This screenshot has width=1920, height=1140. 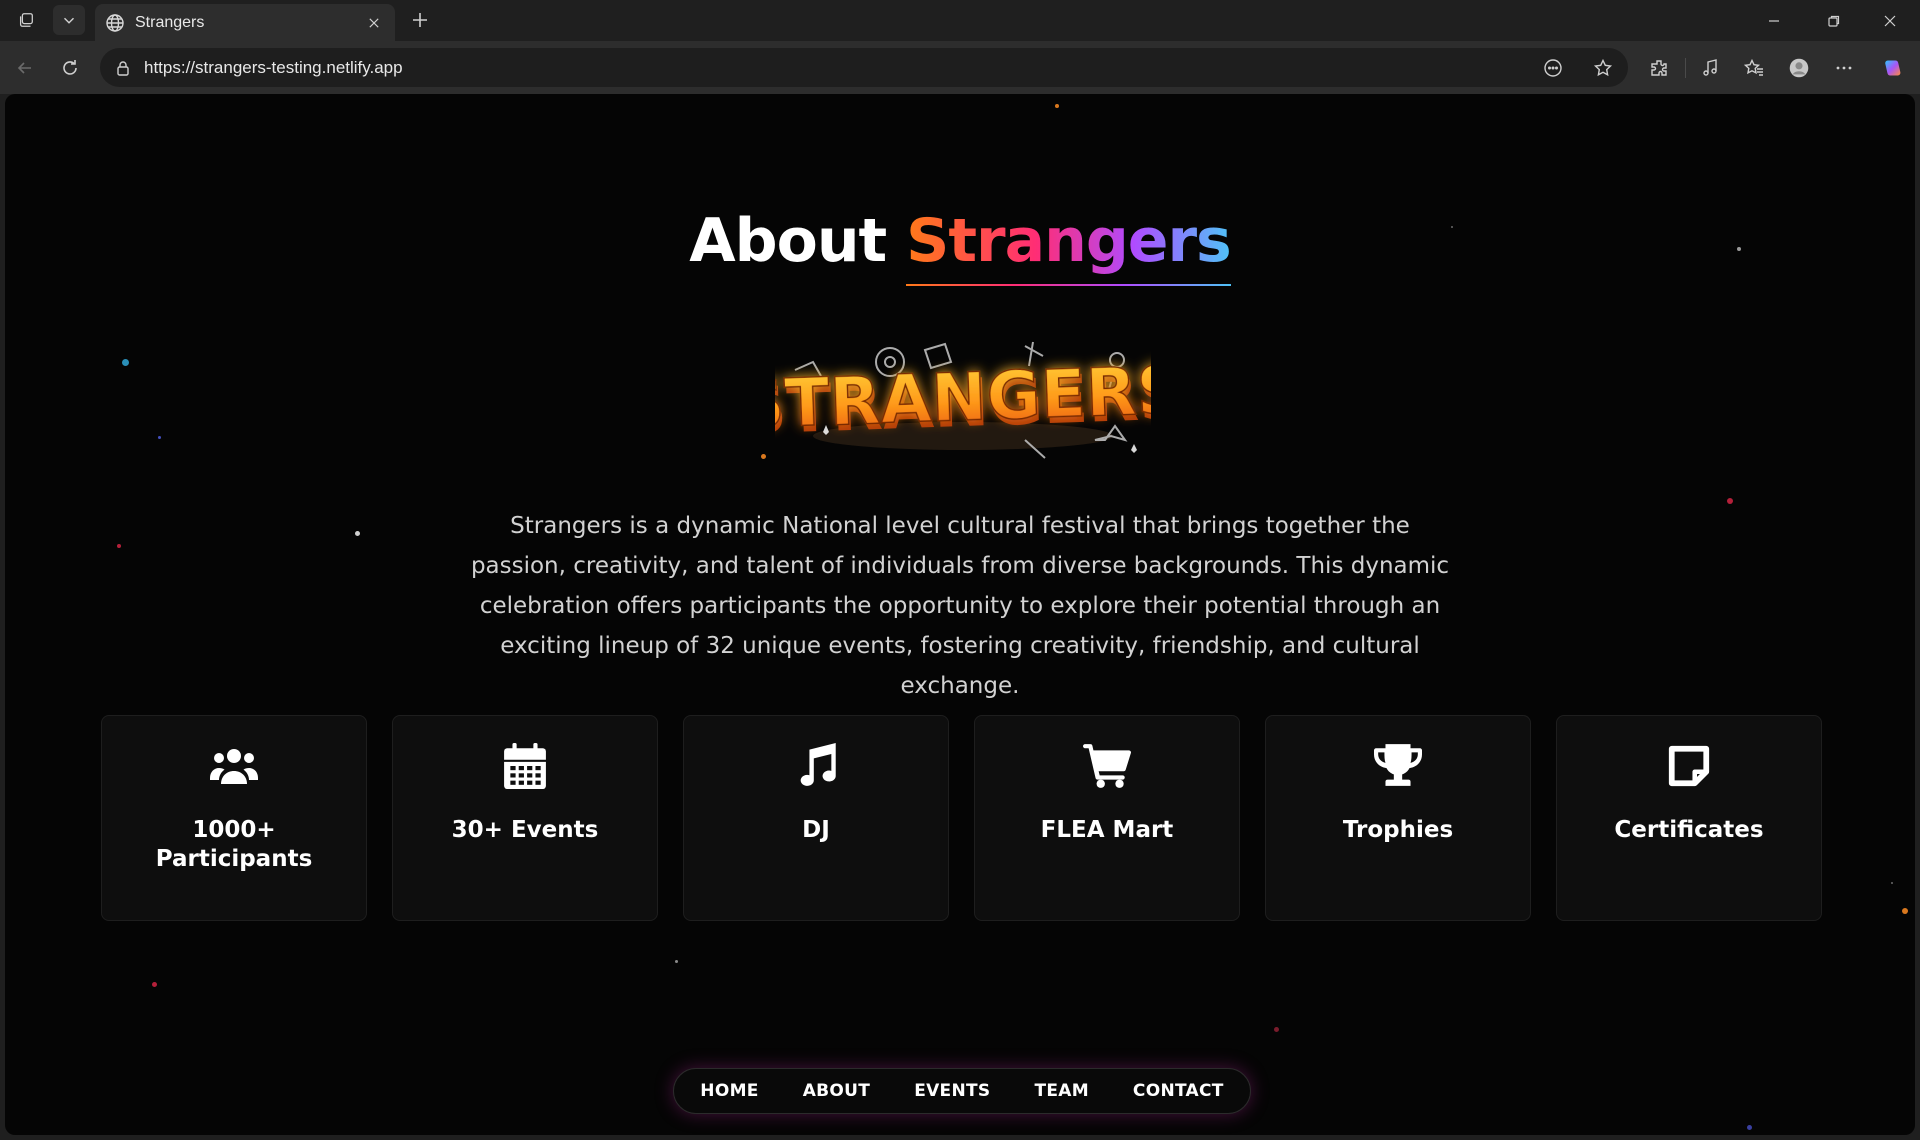 I want to click on page-title-plain: About, so click(x=798, y=241).